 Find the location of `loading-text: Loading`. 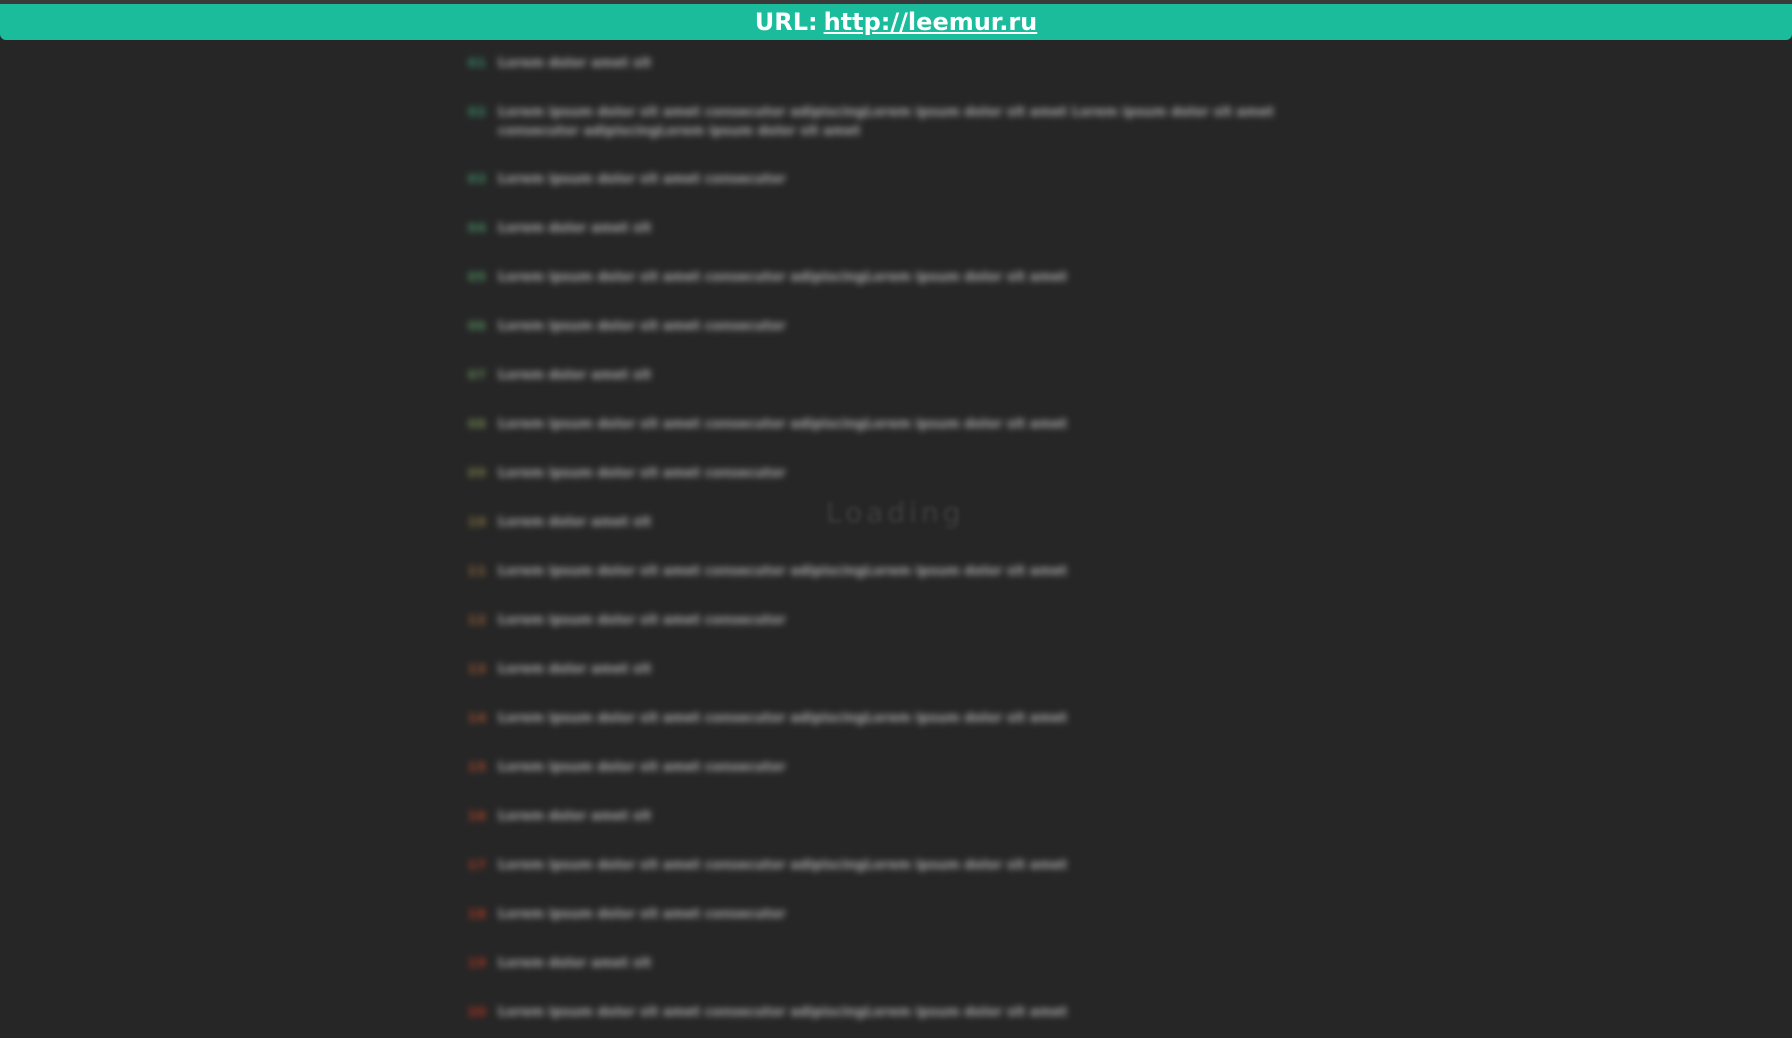

loading-text: Loading is located at coordinates (895, 512).